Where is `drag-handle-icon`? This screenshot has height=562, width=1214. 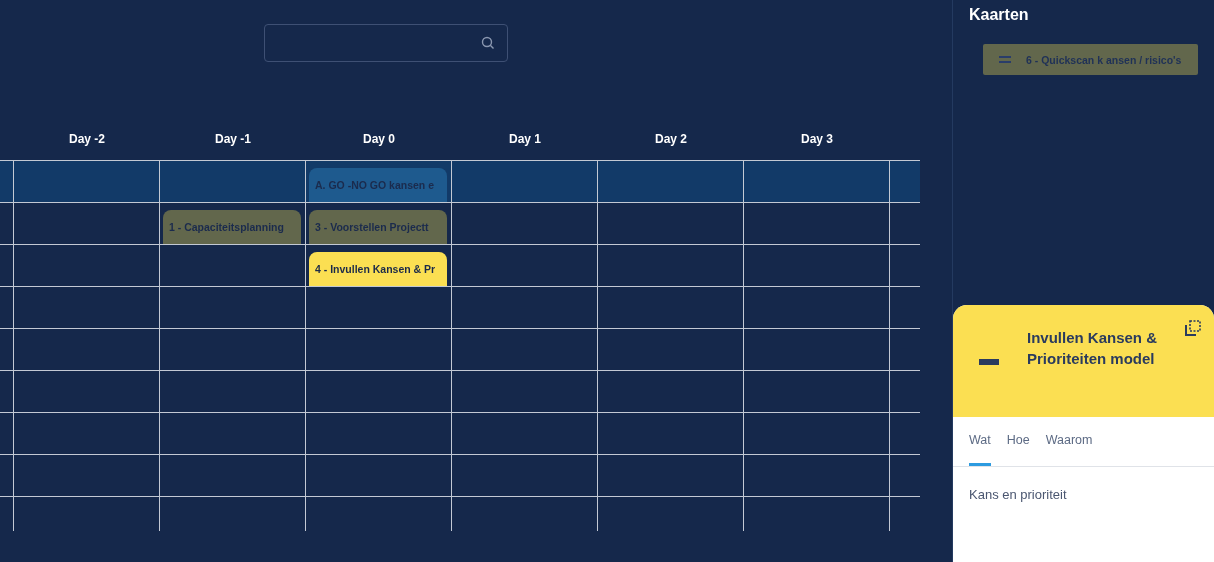
drag-handle-icon is located at coordinates (1005, 59).